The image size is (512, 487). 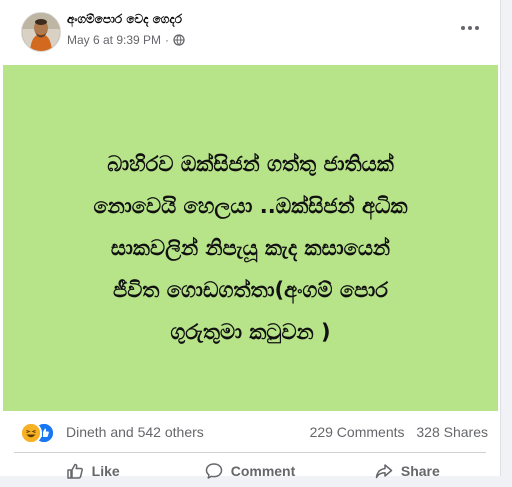 I want to click on avatar-image, so click(x=41, y=32).